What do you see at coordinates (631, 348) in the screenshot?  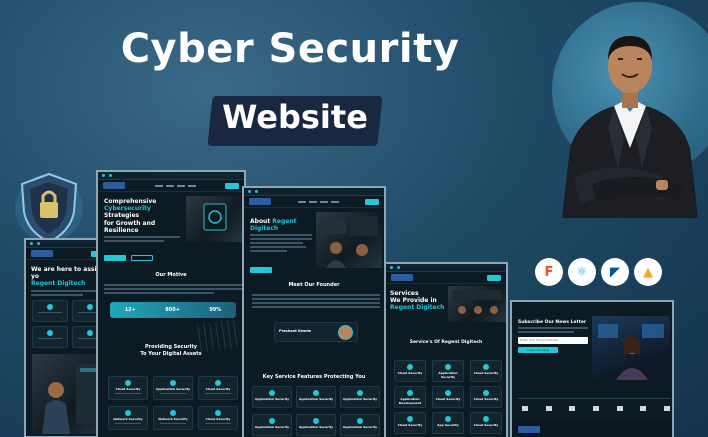 I see `mockup5-analyst-photo` at bounding box center [631, 348].